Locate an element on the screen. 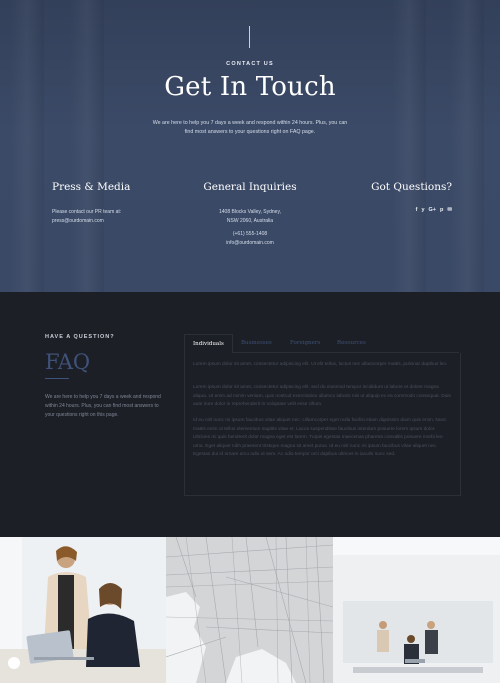 This screenshot has height=683, width=500. press-title: Press & Media is located at coordinates (91, 187).